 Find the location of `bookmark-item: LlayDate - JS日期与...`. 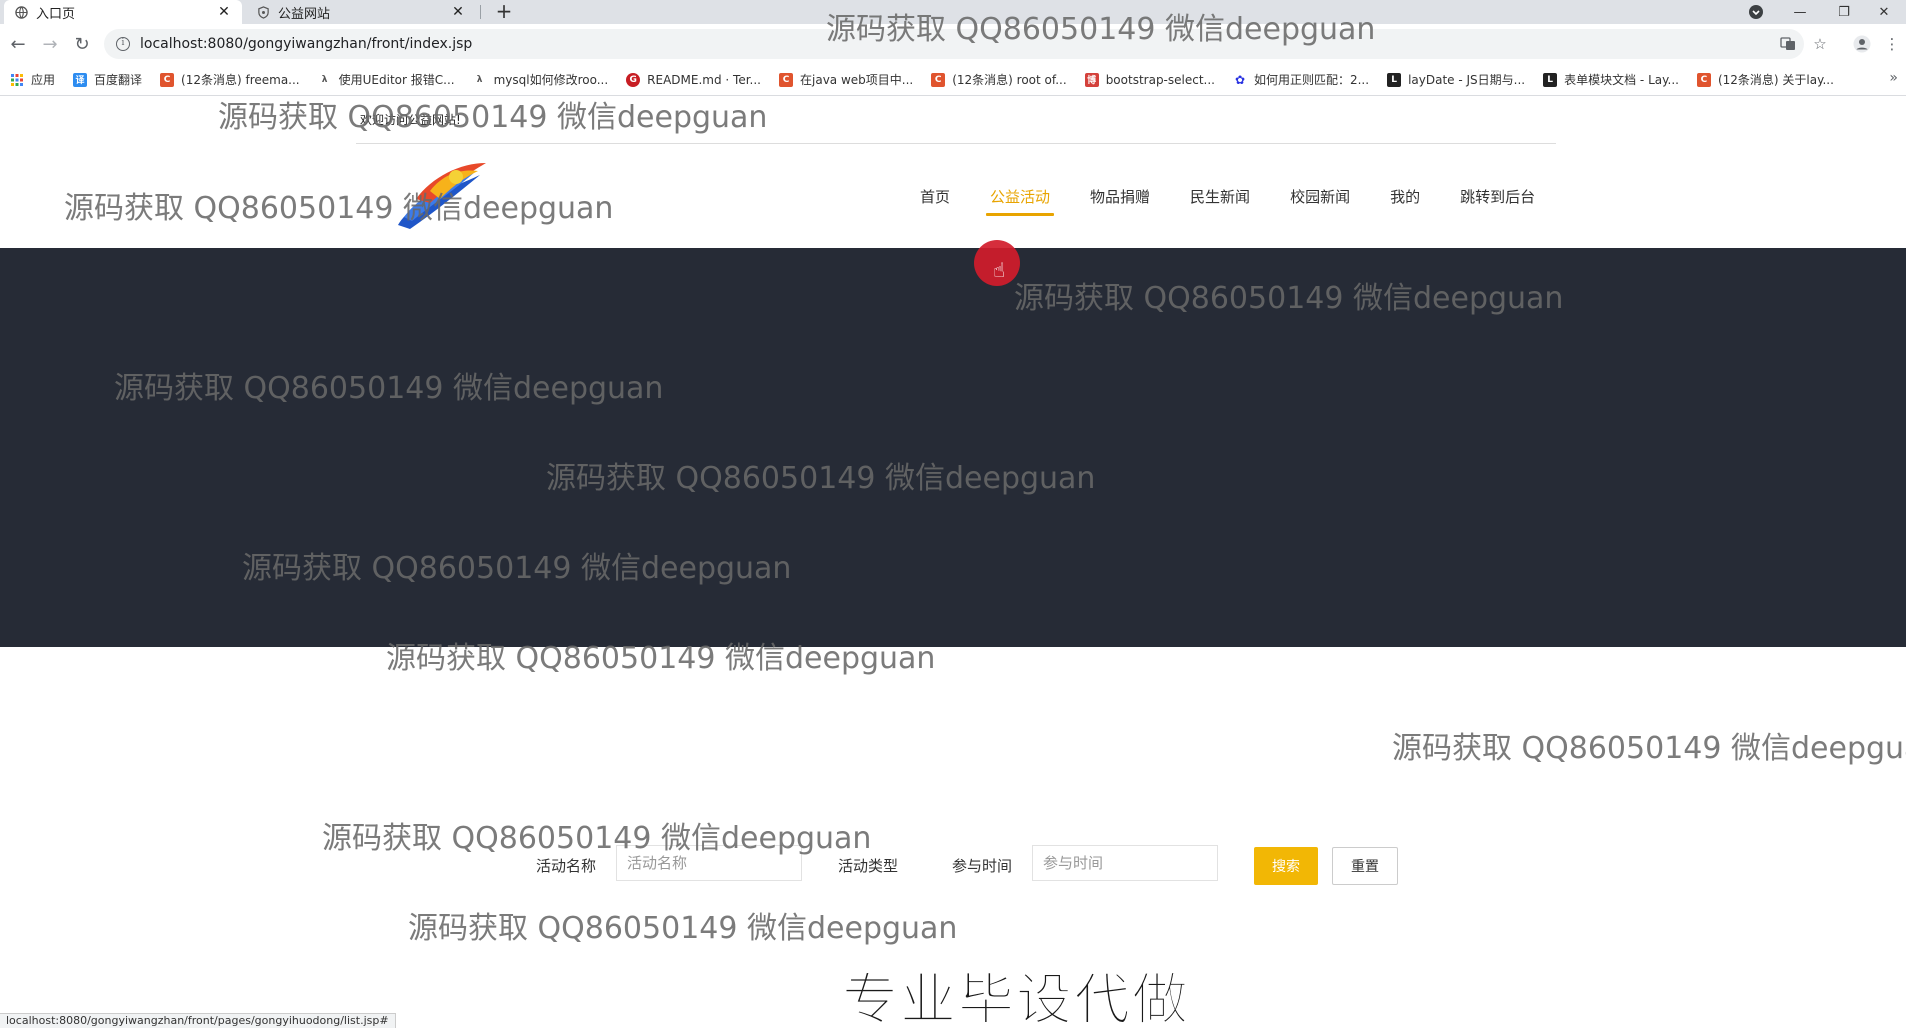

bookmark-item: LlayDate - JS日期与... is located at coordinates (1456, 79).